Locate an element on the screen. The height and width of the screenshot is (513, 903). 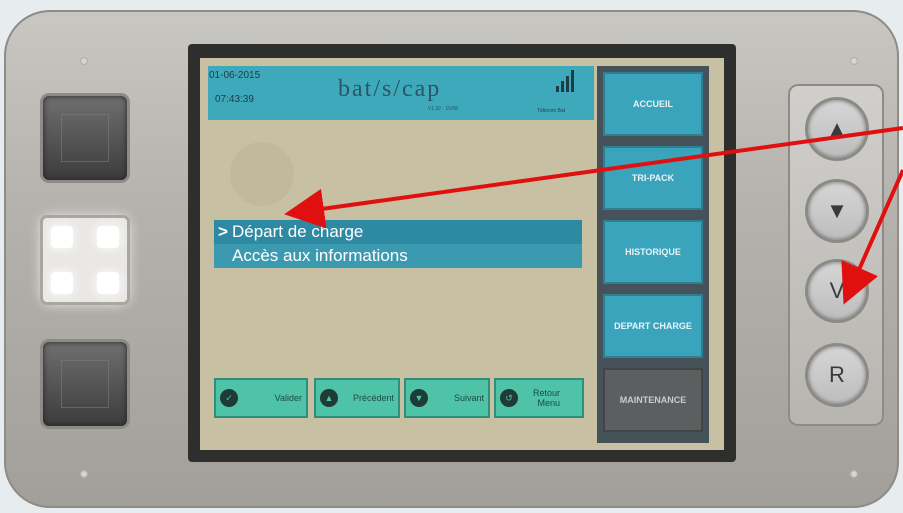
annotation-arrow-validate is located at coordinates (872, 237).